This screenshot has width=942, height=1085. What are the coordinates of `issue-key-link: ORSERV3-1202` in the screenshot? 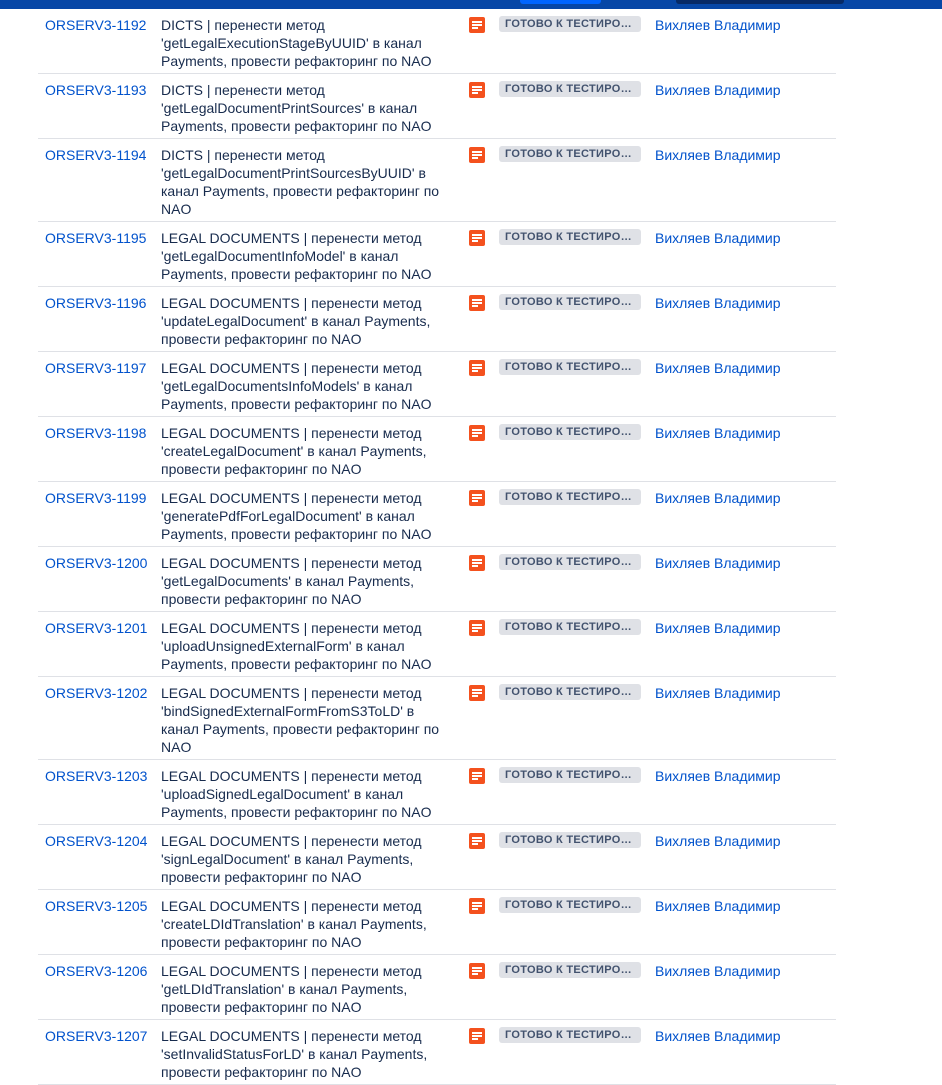 It's located at (96, 693).